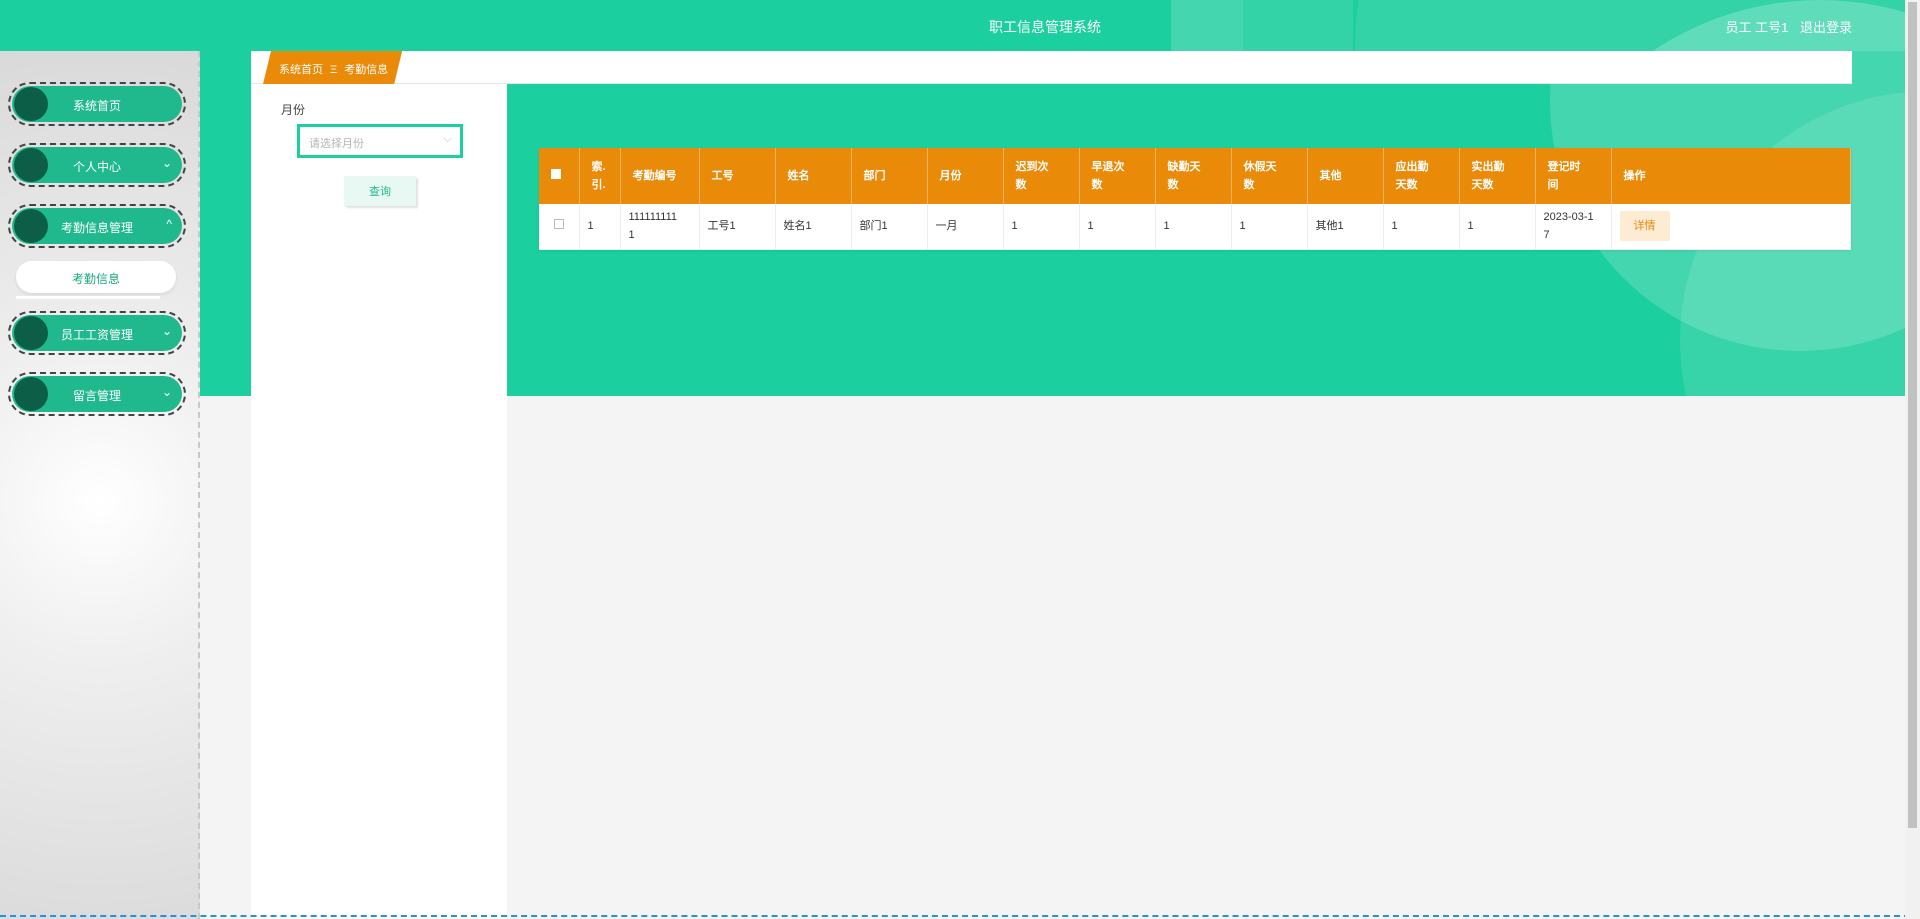  Describe the element at coordinates (889, 176) in the screenshot. I see `column-header-department: 部门` at that location.